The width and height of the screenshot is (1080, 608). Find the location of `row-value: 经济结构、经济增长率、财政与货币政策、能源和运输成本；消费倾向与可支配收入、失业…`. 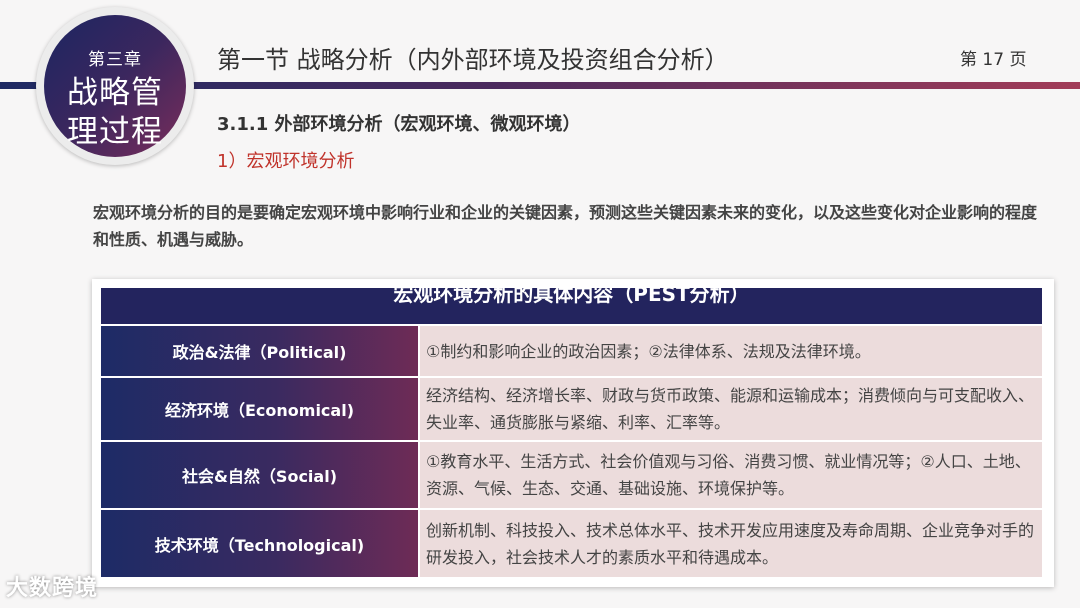

row-value: 经济结构、经济增长率、财政与货币政策、能源和运输成本；消费倾向与可支配收入、失业… is located at coordinates (731, 409).